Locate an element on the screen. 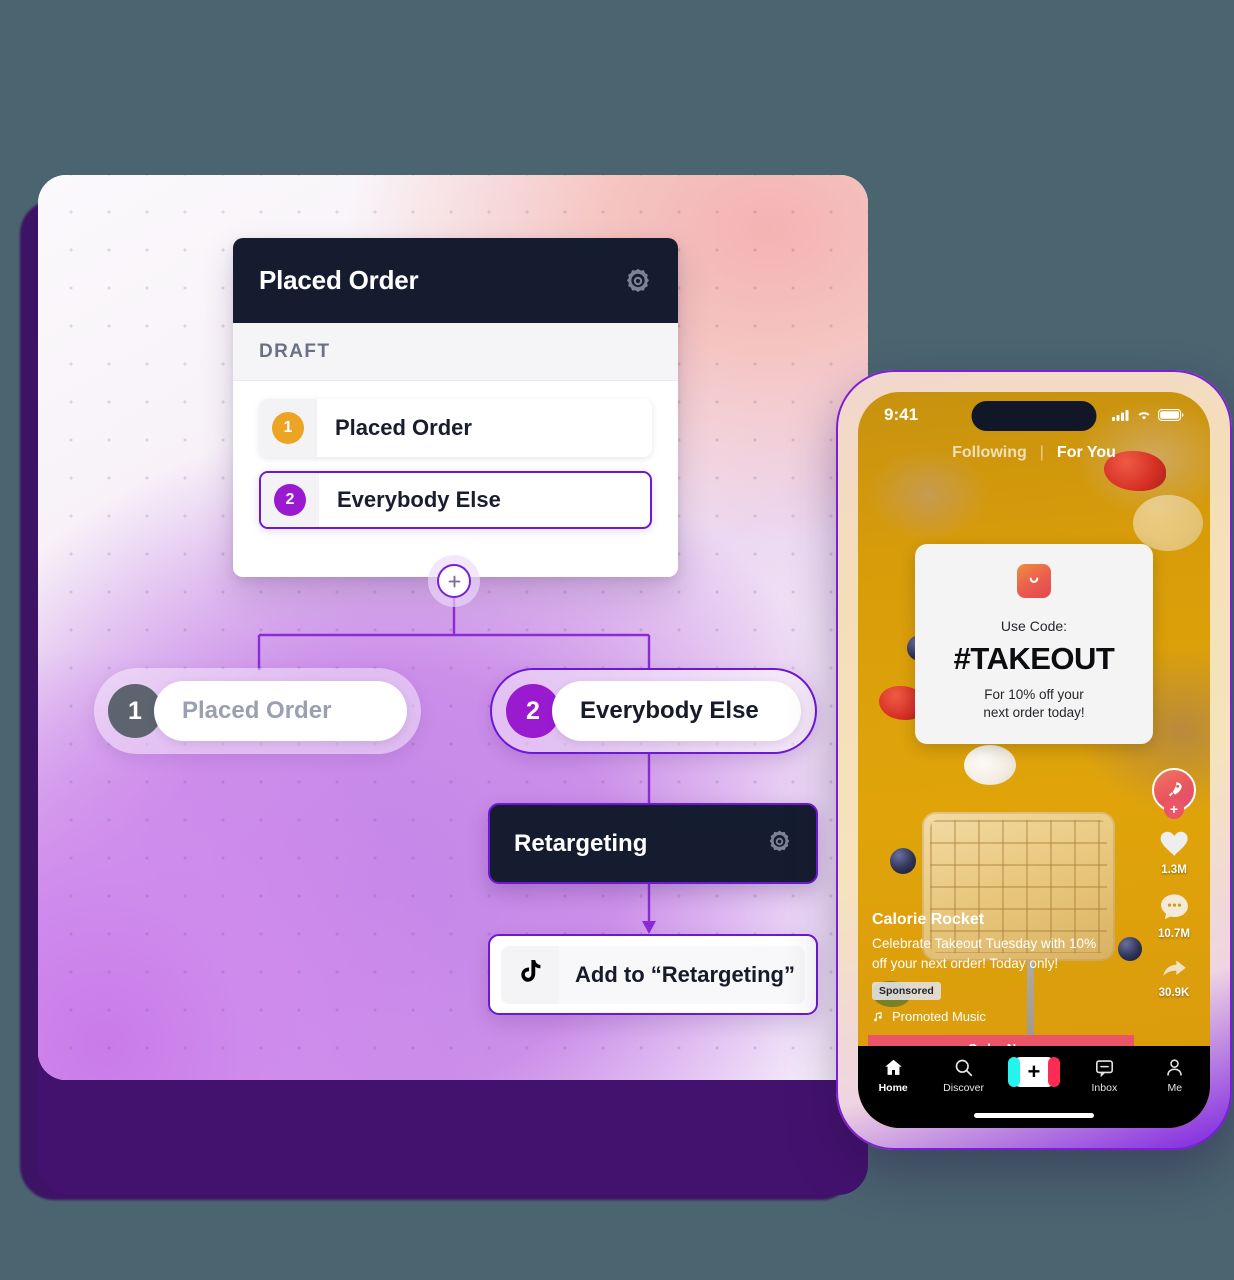 The image size is (1234, 1280). action-rail: + 1.3M 10.7M 30.9K is located at coordinates (1174, 890).